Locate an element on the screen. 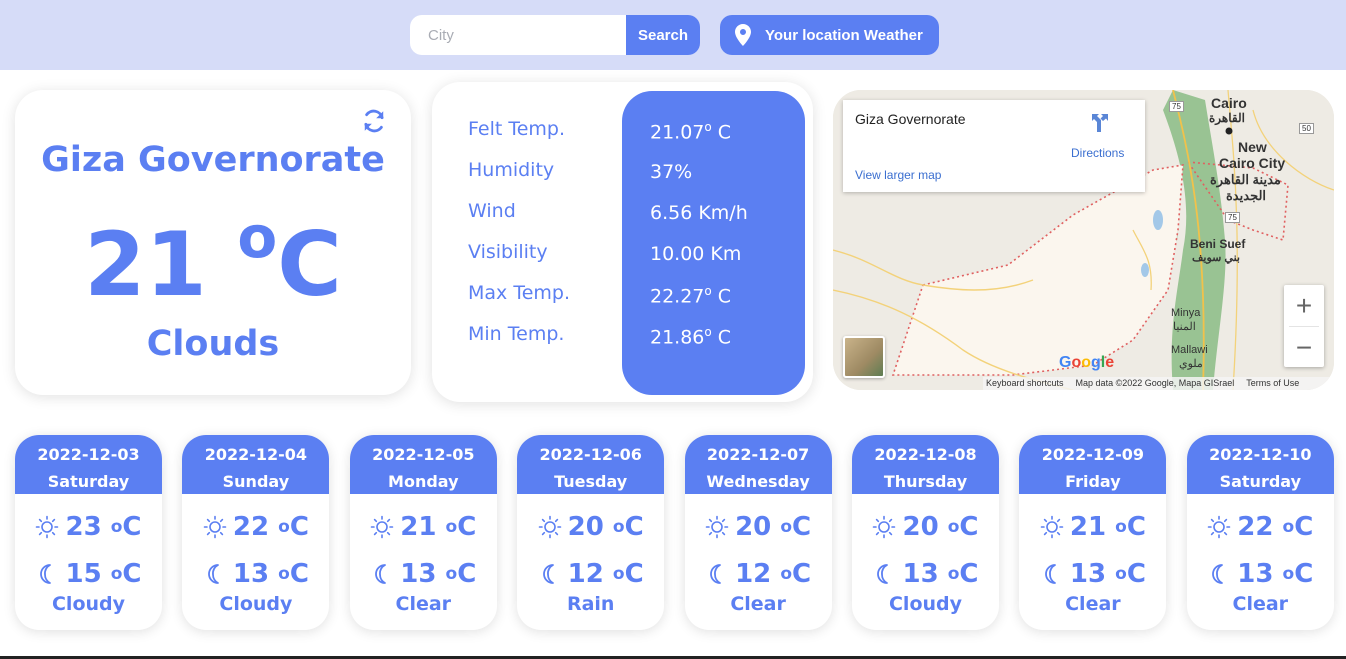  map-zoom-controls: + − is located at coordinates (1304, 326).